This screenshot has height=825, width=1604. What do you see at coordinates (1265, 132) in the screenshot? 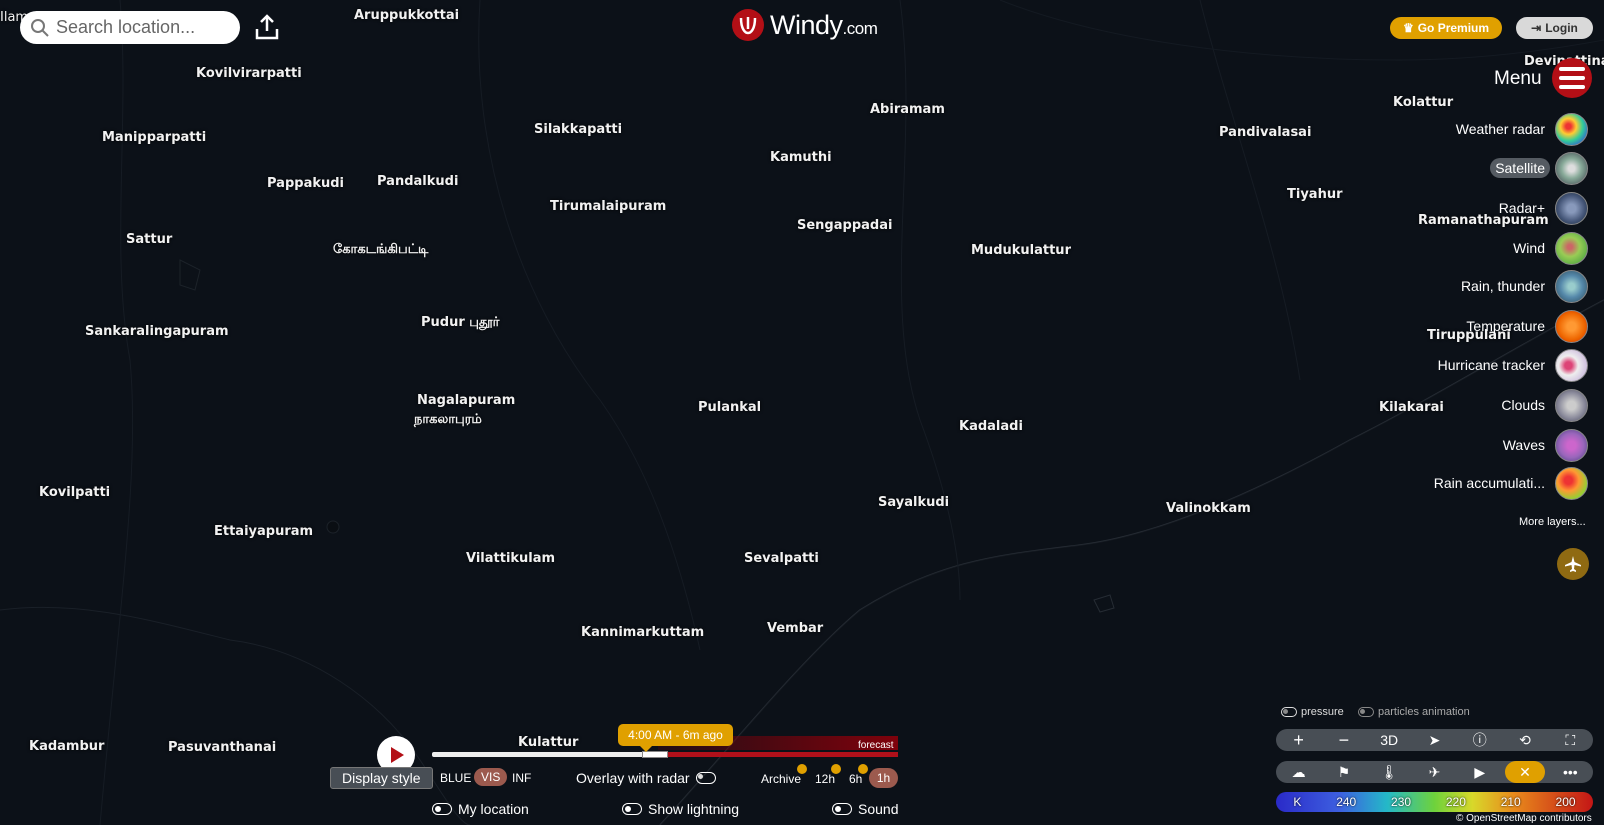
I see `city-label: Pandivalasai` at bounding box center [1265, 132].